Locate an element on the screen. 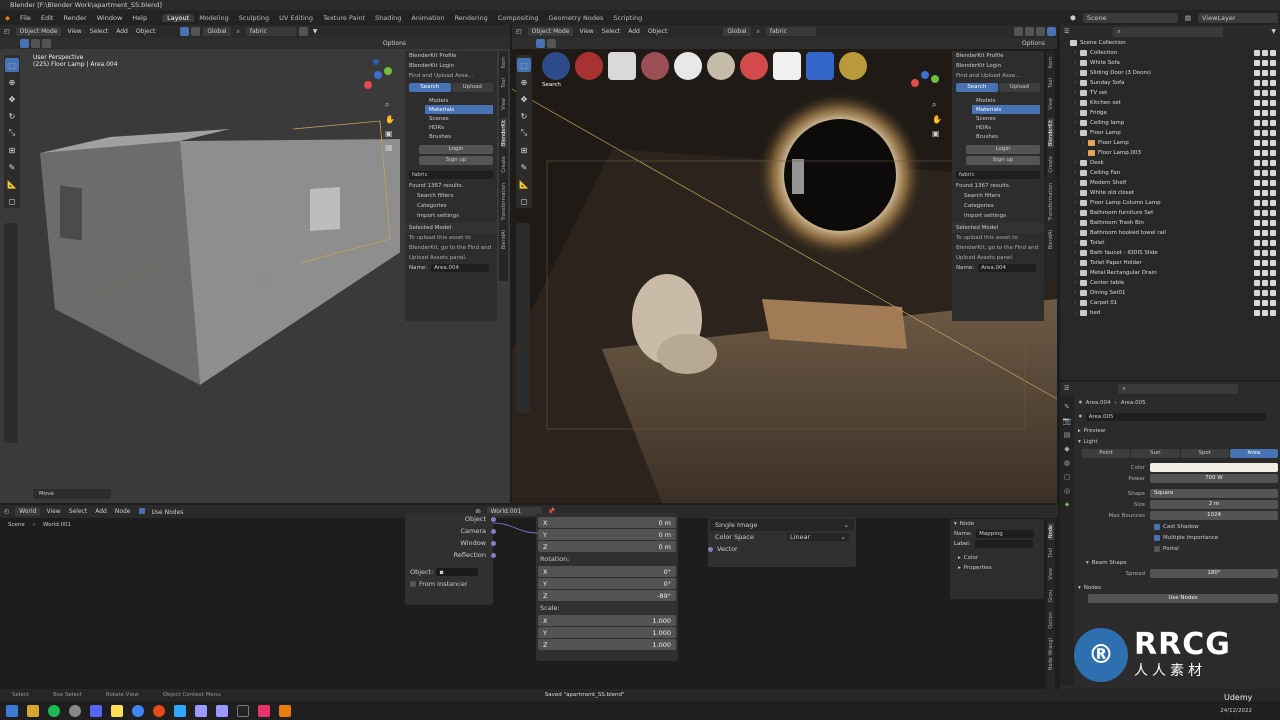 Image resolution: width=1280 pixels, height=720 pixels. menu-view: View is located at coordinates (53, 511).